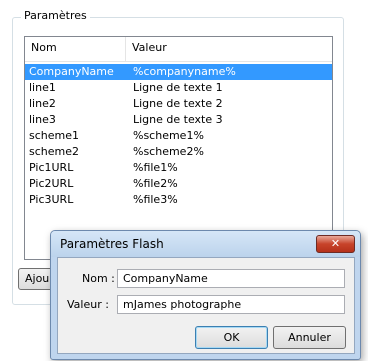 This screenshot has height=361, width=368. I want to click on row-name: scheme2, so click(54, 151).